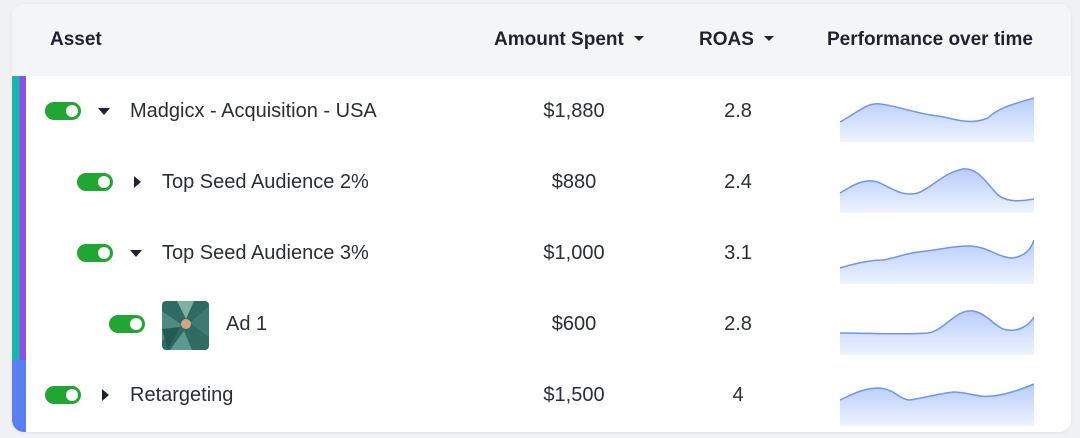 Image resolution: width=1080 pixels, height=438 pixels. I want to click on column-header-performance-label: Performance over time, so click(930, 39).